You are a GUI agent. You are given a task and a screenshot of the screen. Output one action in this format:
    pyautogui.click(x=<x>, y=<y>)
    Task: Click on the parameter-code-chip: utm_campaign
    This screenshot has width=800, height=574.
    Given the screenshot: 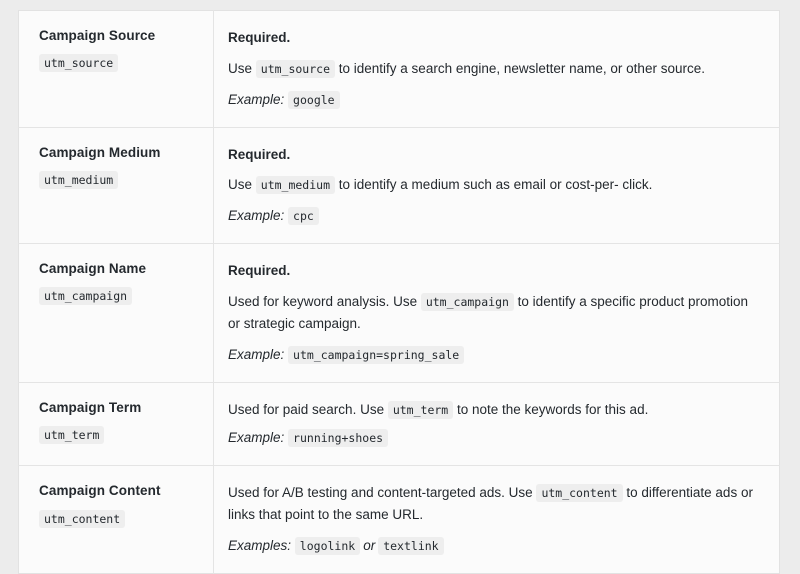 What is the action you would take?
    pyautogui.click(x=86, y=296)
    